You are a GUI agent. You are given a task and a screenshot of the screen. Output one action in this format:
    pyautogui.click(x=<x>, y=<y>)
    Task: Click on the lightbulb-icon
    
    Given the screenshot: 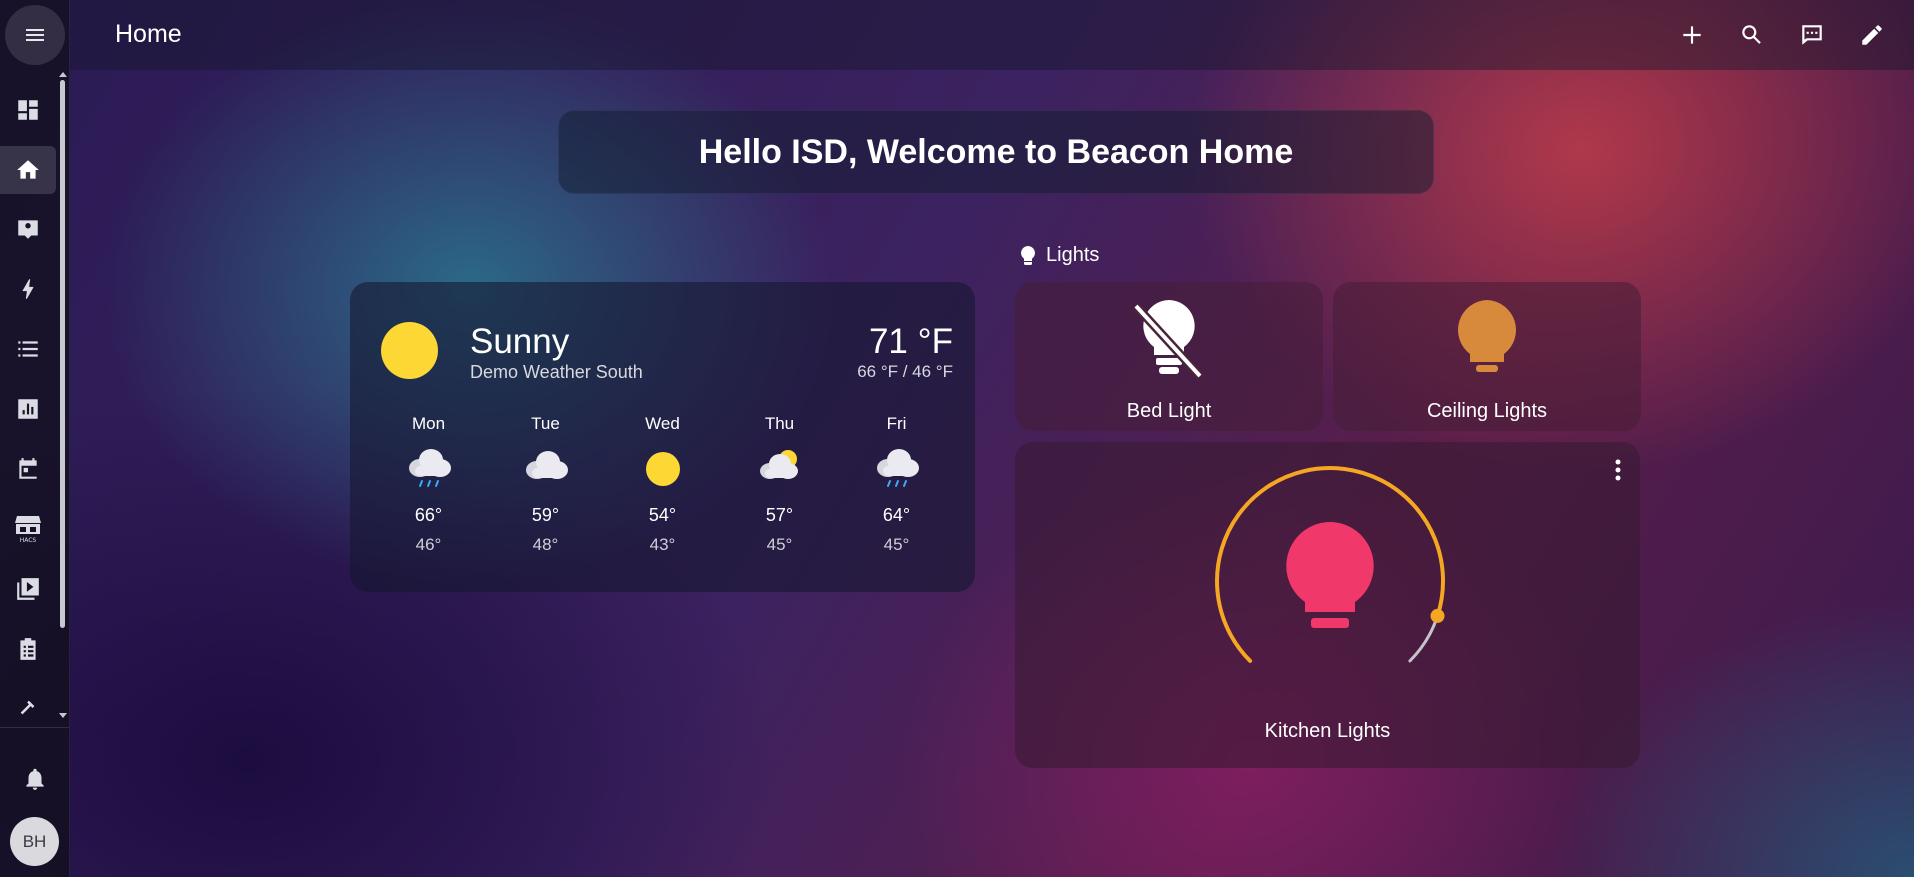 What is the action you would take?
    pyautogui.click(x=1028, y=255)
    